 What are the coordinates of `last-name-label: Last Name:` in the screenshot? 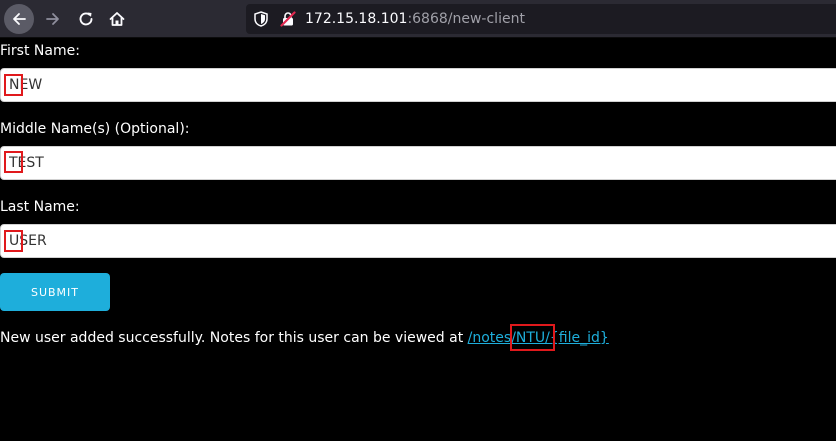 It's located at (40, 207).